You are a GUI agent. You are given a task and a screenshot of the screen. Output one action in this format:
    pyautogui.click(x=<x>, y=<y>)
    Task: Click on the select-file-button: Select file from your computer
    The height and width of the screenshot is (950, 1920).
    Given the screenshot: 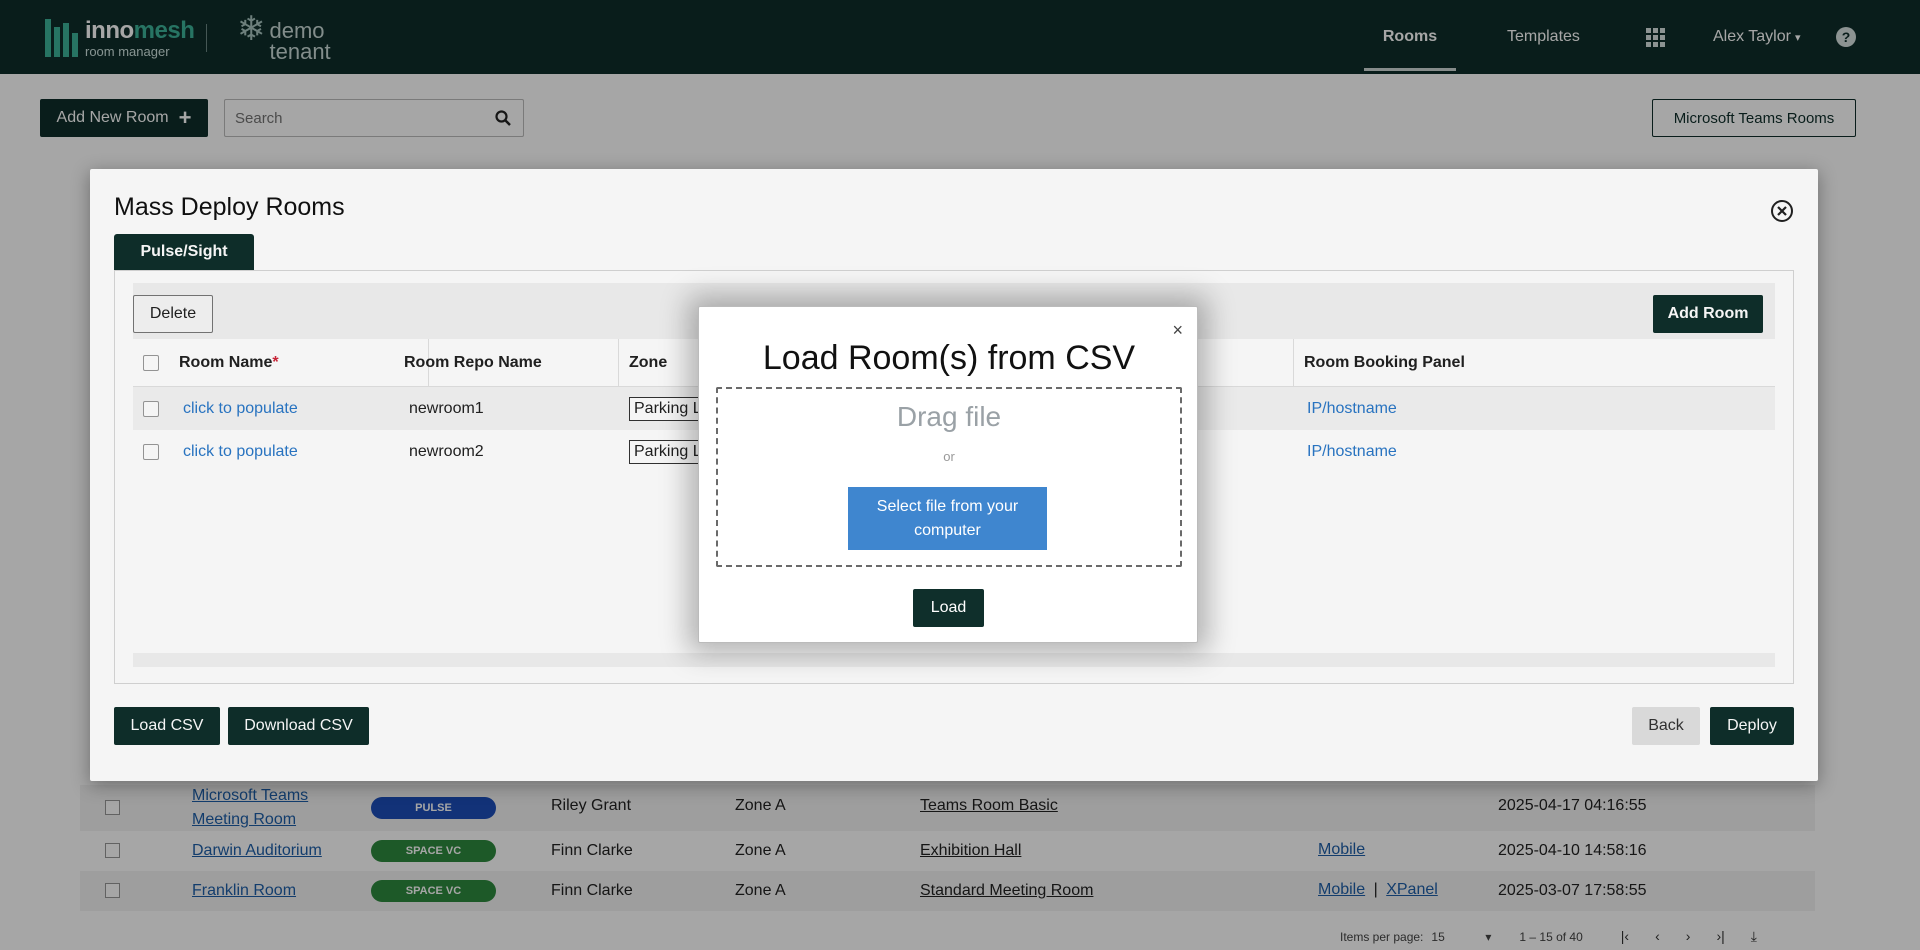 What is the action you would take?
    pyautogui.click(x=947, y=518)
    